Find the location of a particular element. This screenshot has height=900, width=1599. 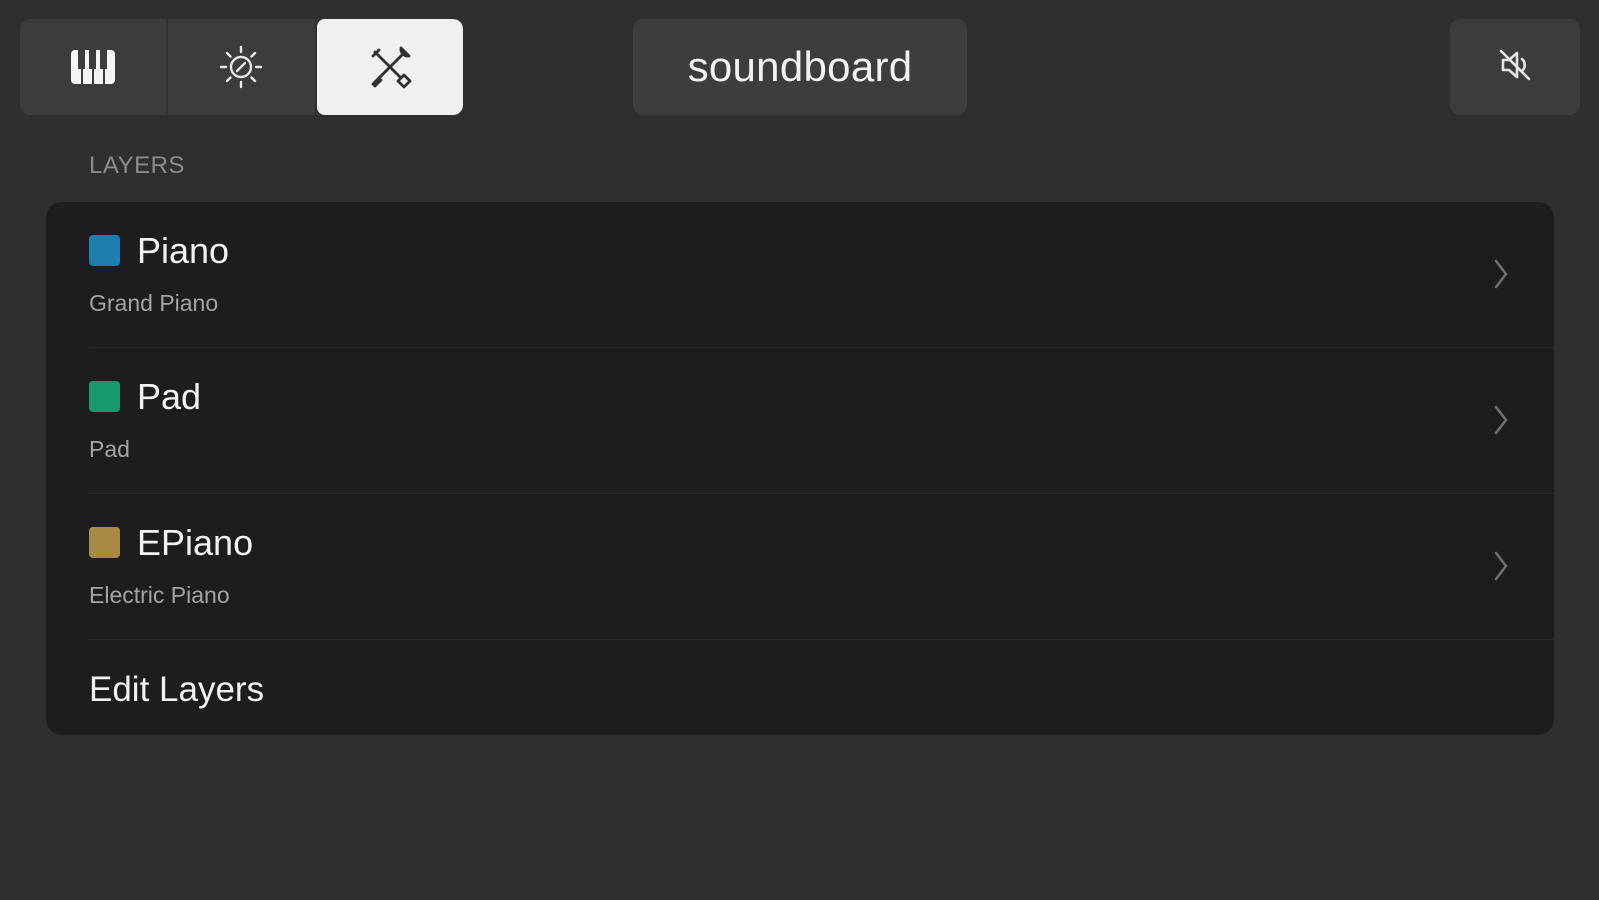

tab-effects is located at coordinates (242, 67).